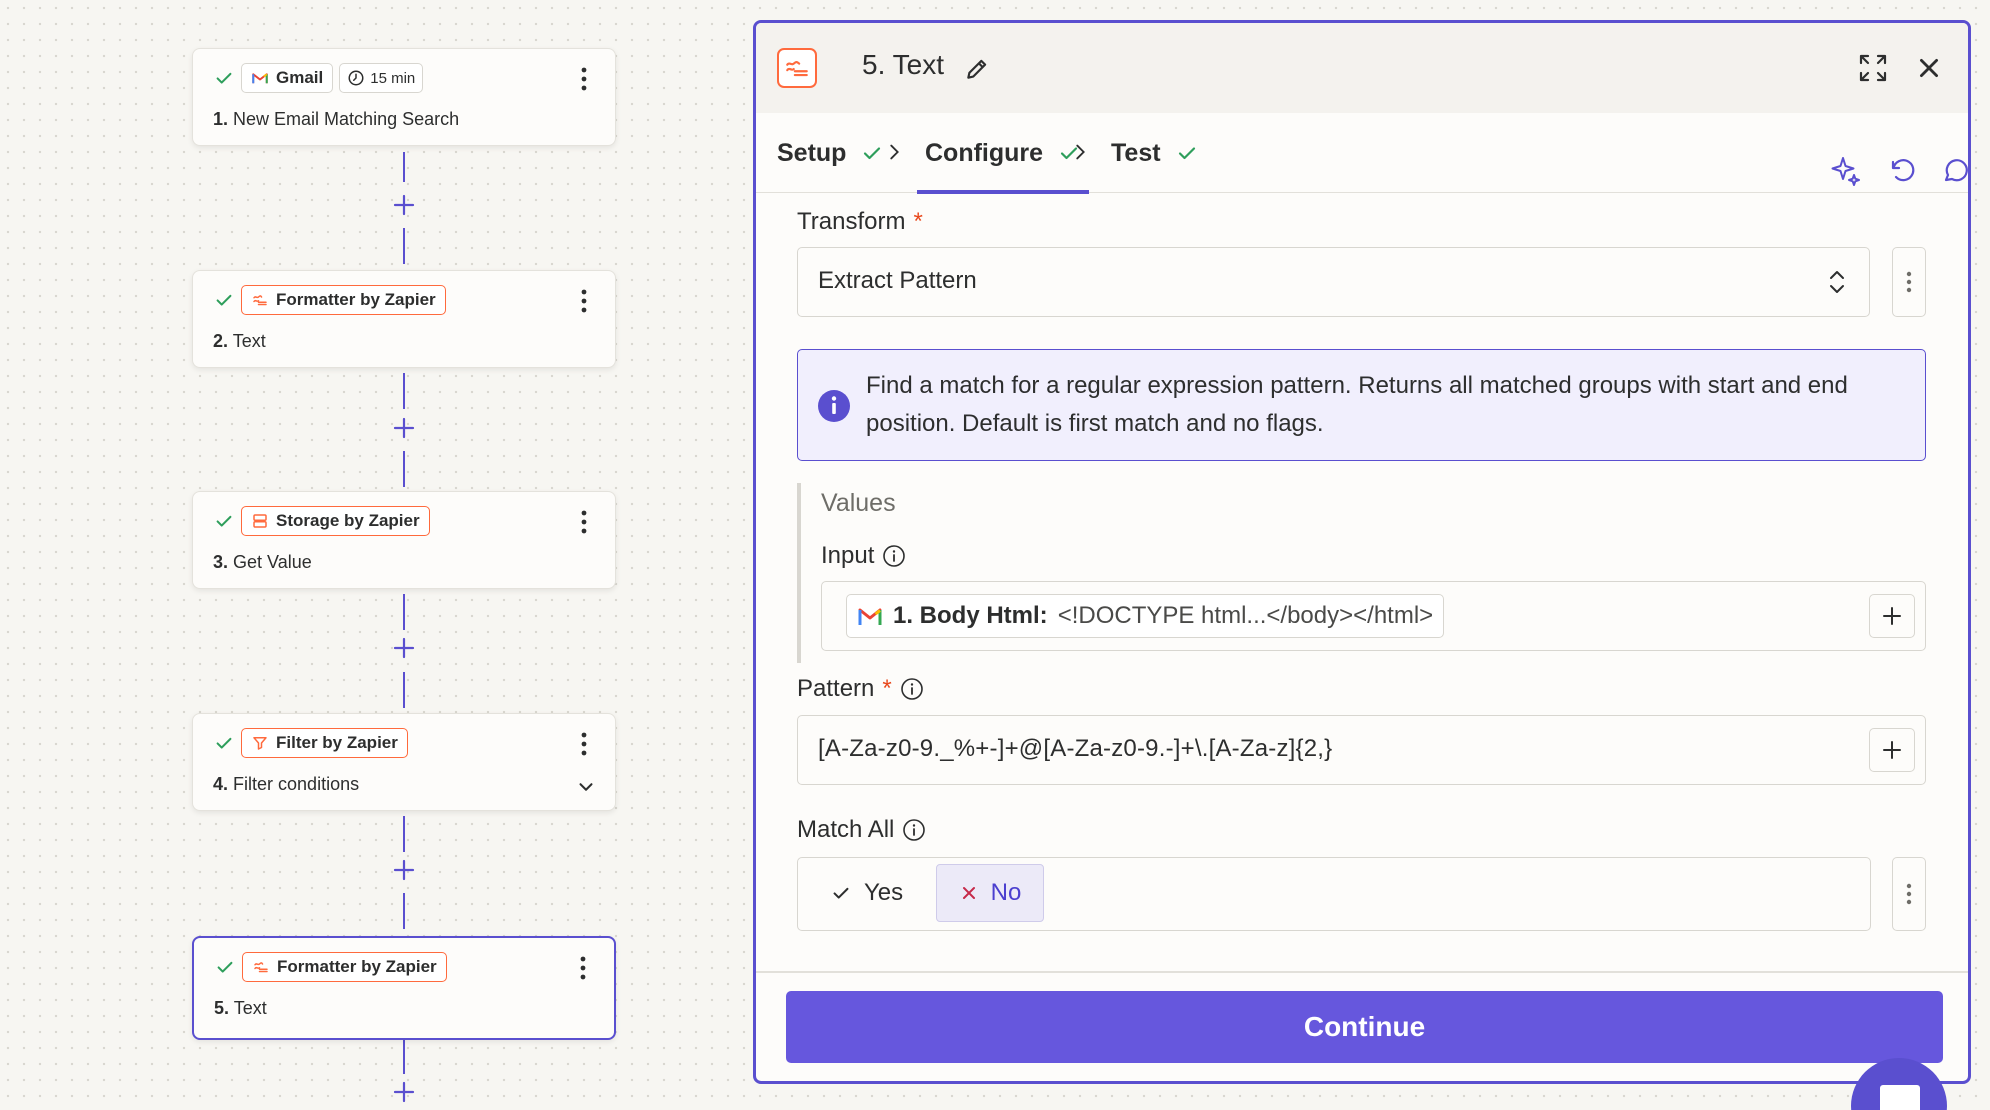 This screenshot has height=1110, width=1990. Describe the element at coordinates (260, 743) in the screenshot. I see `filter-icon` at that location.